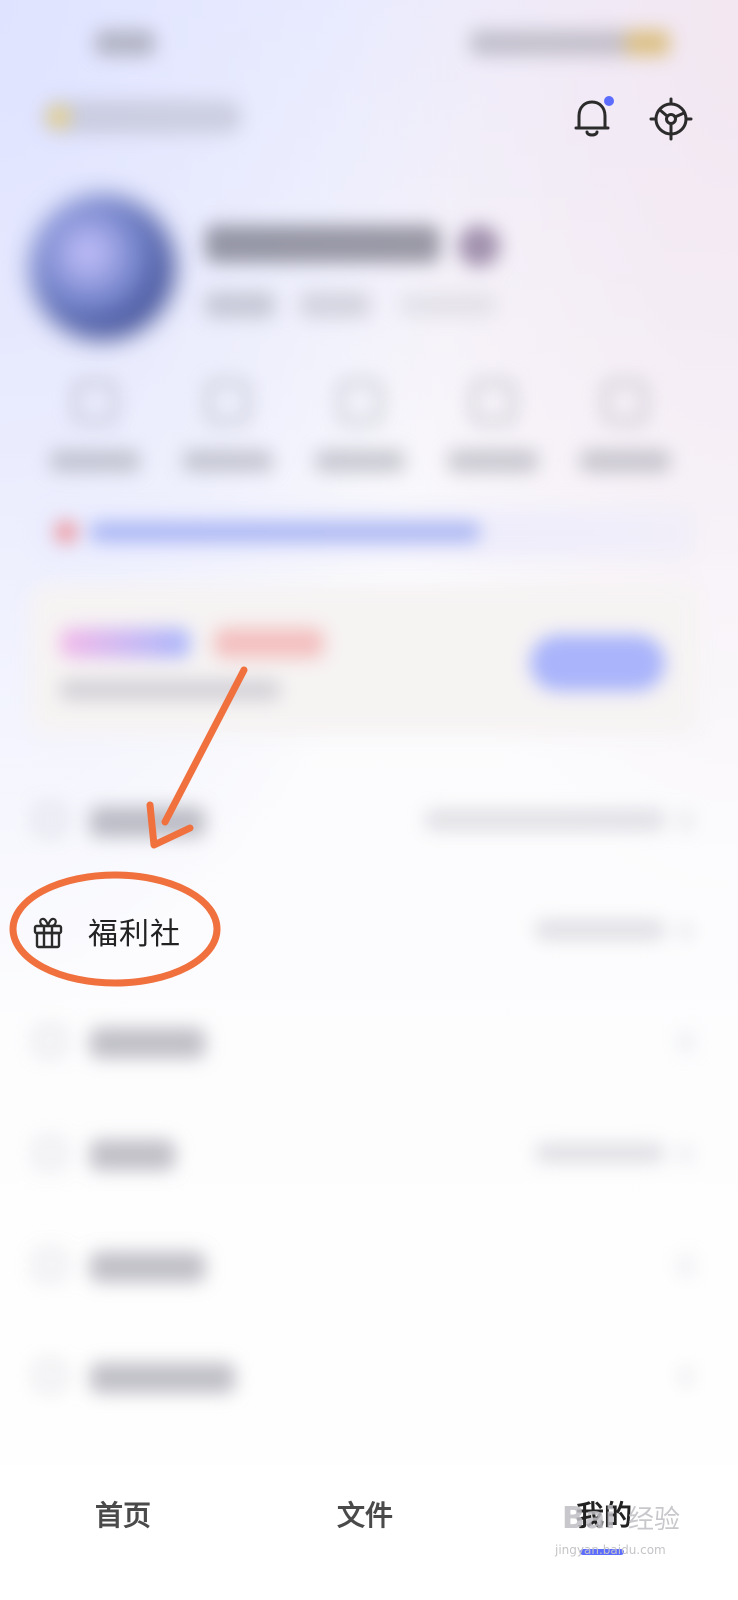  I want to click on menu-item-welfare: 福利社, so click(125, 932).